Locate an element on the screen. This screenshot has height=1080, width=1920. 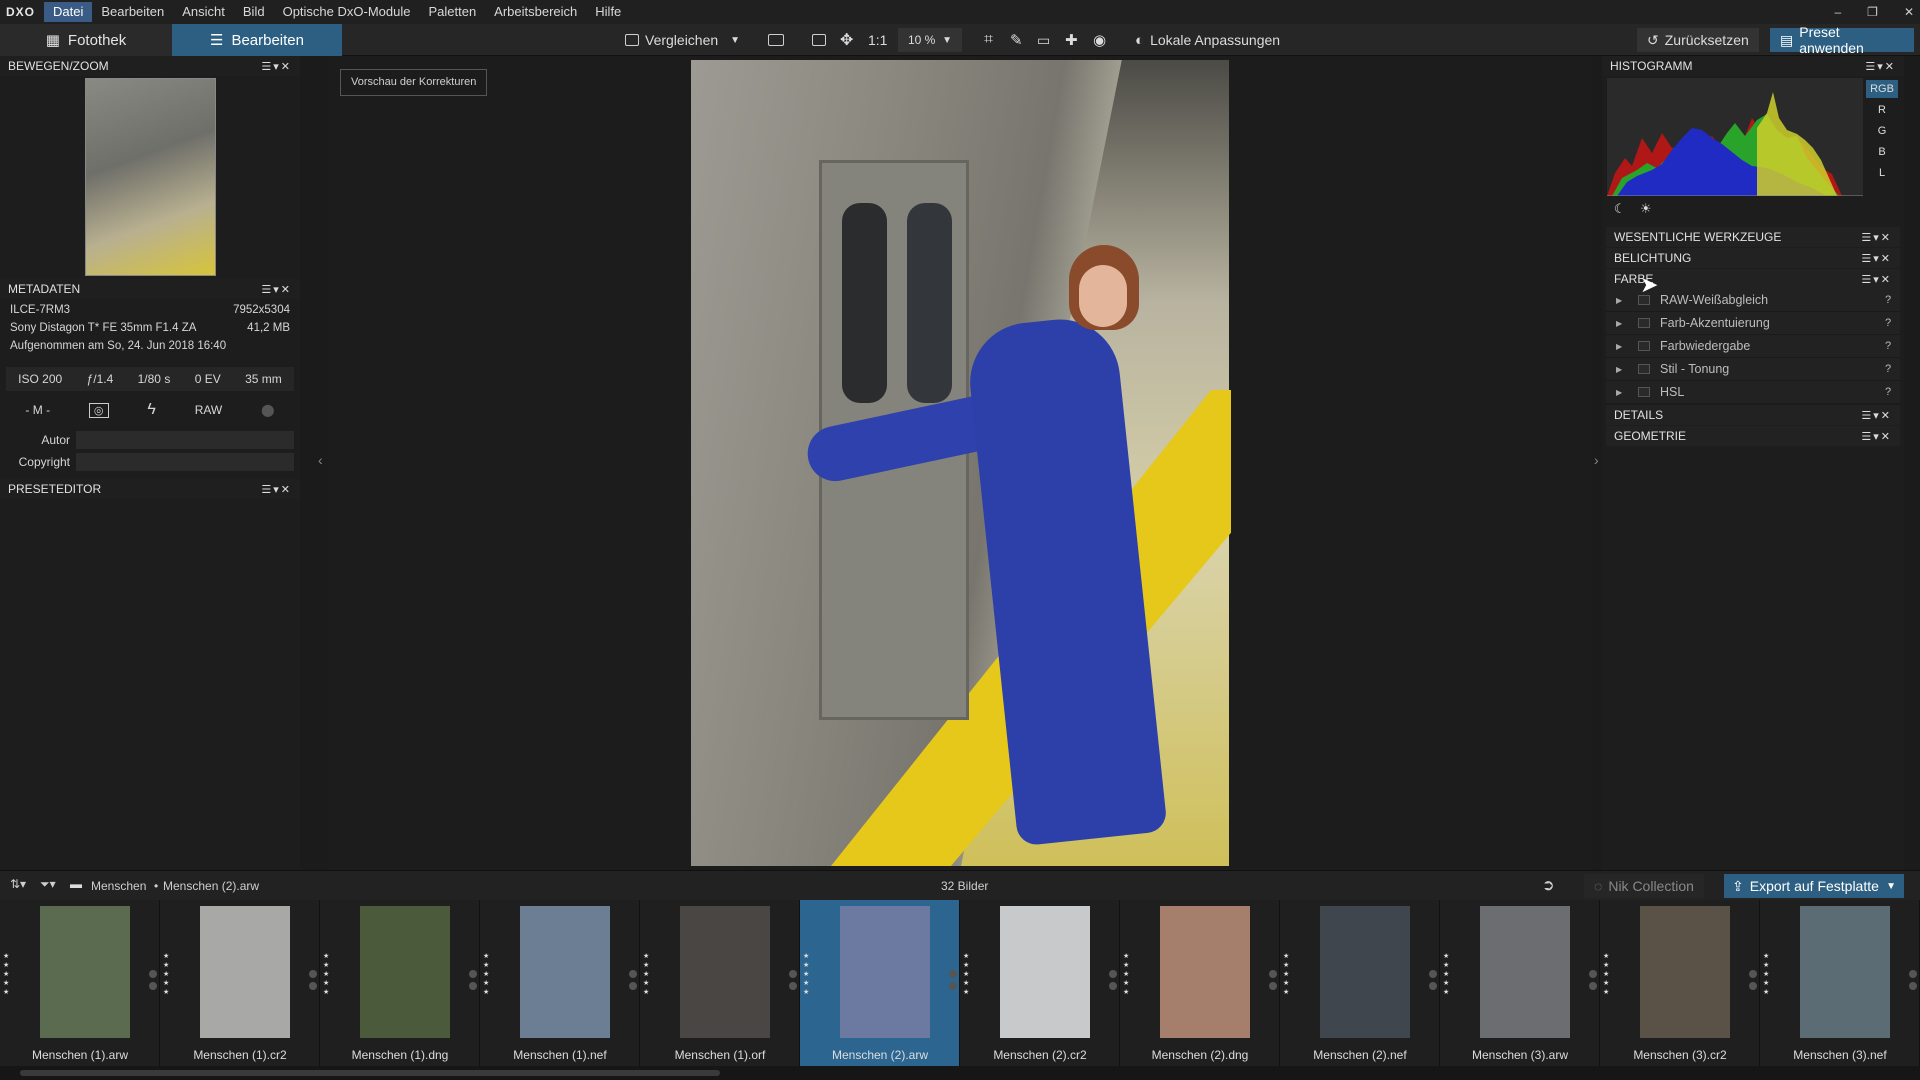
menu-ansicht: Ansicht is located at coordinates (203, 12).